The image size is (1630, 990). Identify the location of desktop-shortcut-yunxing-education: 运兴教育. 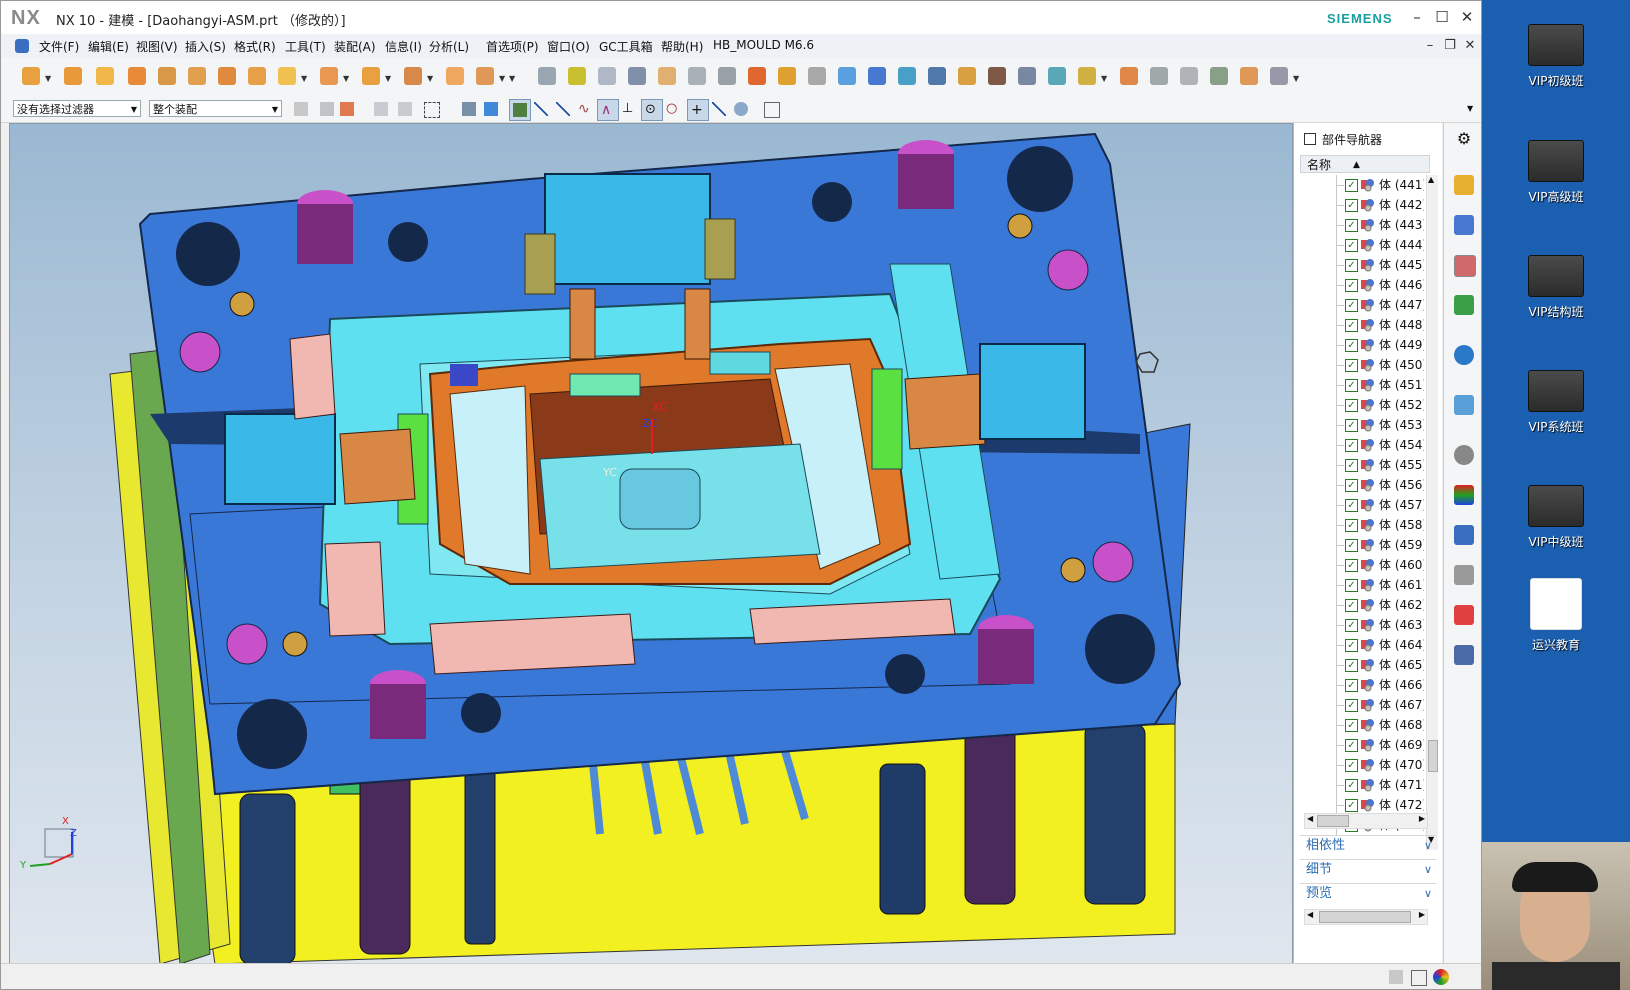
(1556, 615).